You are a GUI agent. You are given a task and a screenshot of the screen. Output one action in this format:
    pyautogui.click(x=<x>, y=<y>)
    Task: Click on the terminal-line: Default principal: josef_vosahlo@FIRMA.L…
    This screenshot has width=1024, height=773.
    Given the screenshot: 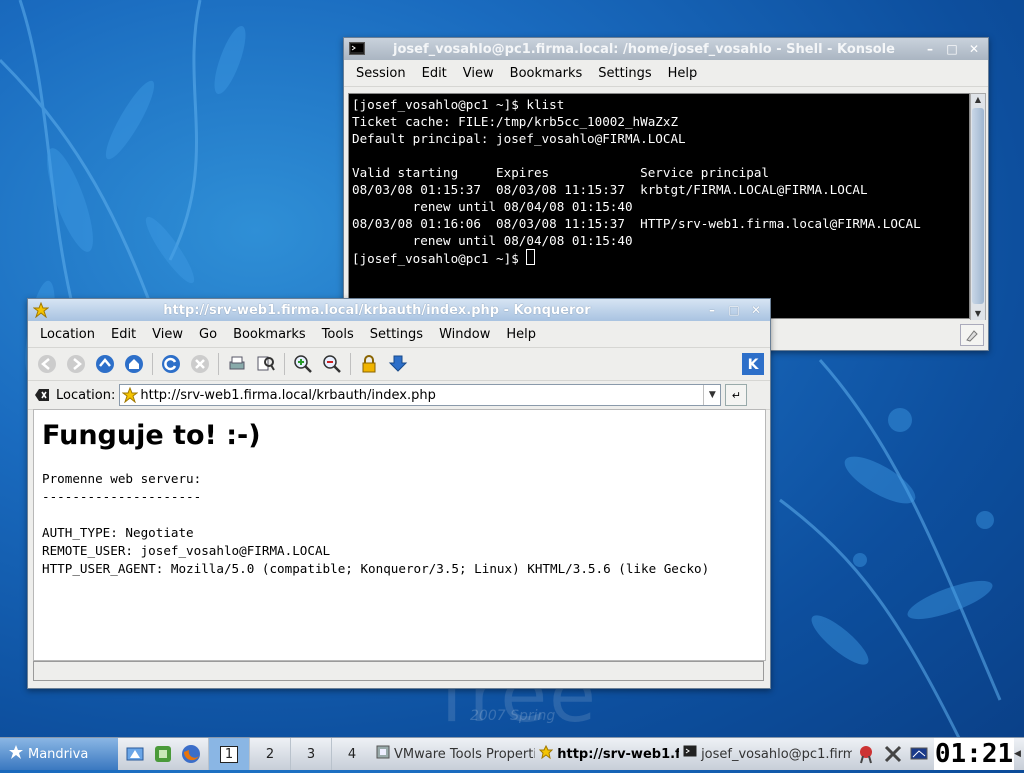 What is the action you would take?
    pyautogui.click(x=519, y=138)
    